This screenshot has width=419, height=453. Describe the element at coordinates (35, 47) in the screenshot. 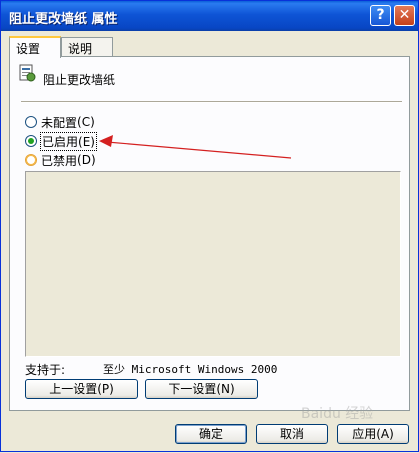

I see `tab-settings: 设置` at that location.